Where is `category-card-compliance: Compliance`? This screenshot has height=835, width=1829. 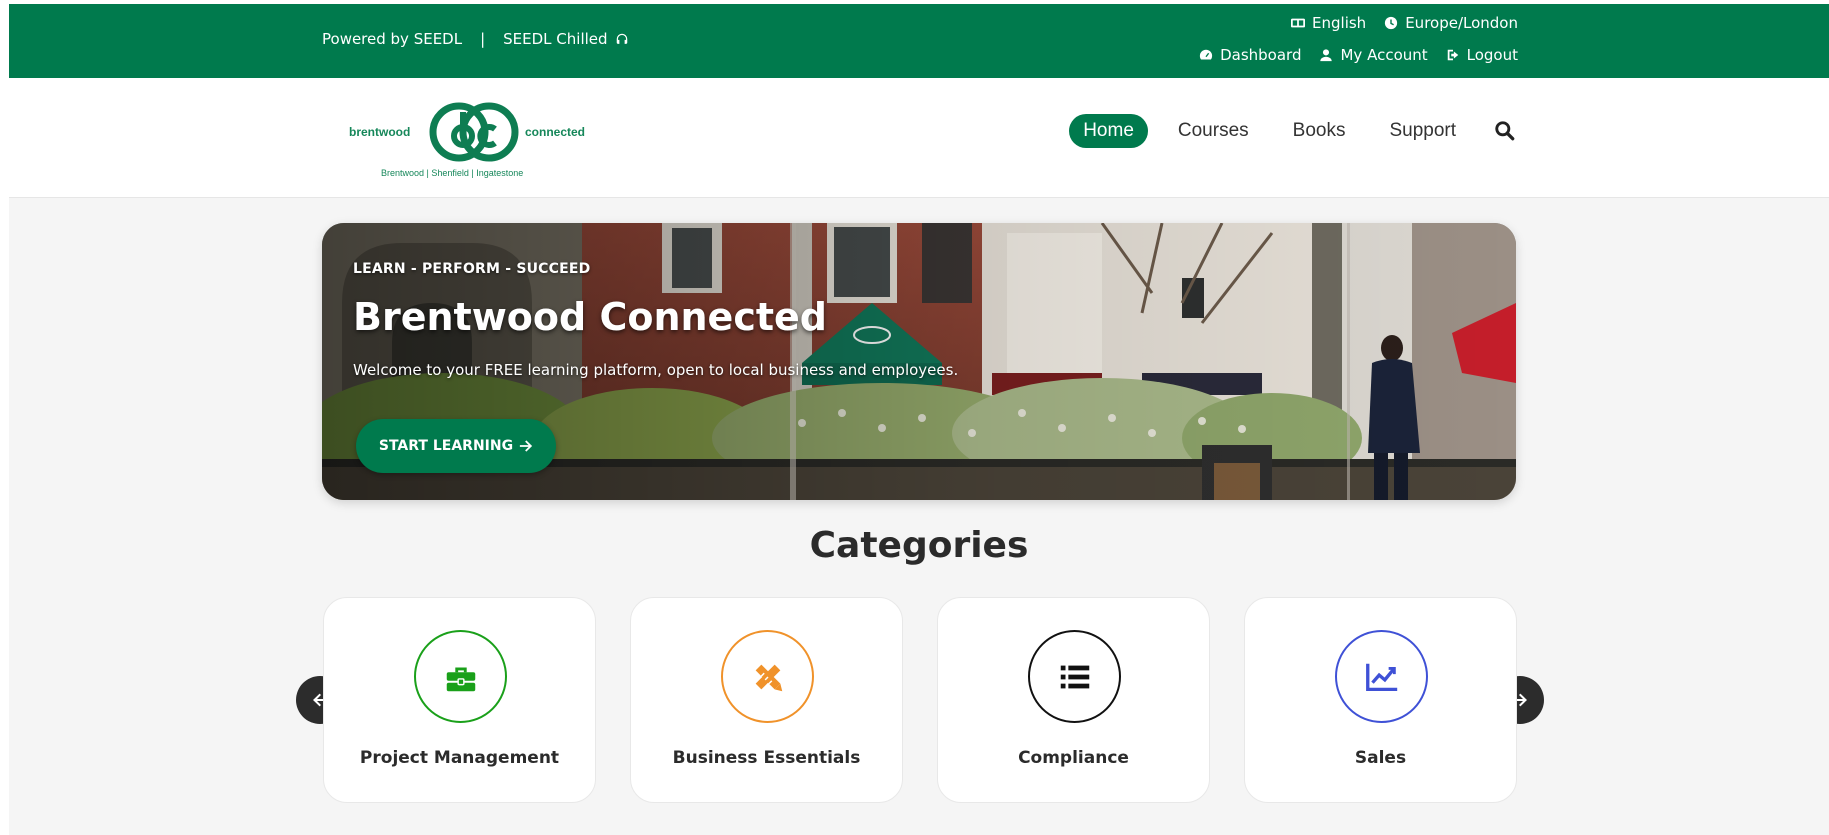
category-card-compliance: Compliance is located at coordinates (1073, 700).